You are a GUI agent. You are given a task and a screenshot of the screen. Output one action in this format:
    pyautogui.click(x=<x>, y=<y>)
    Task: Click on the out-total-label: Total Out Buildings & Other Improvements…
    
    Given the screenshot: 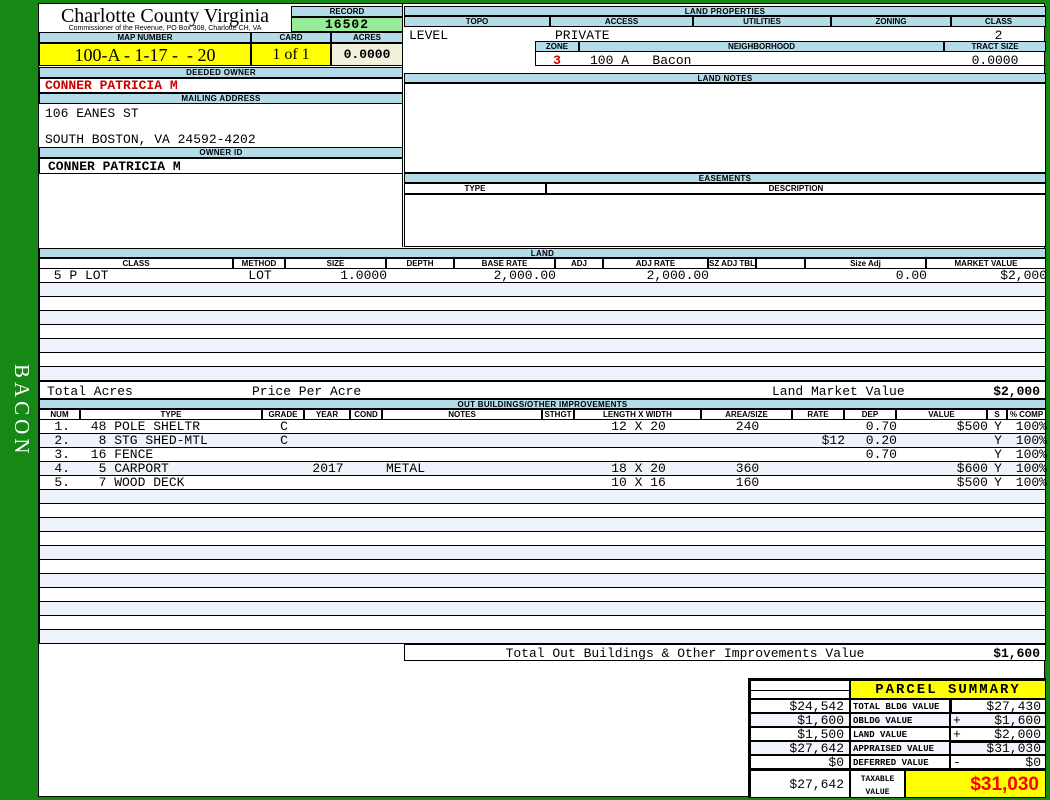 What is the action you would take?
    pyautogui.click(x=685, y=653)
    